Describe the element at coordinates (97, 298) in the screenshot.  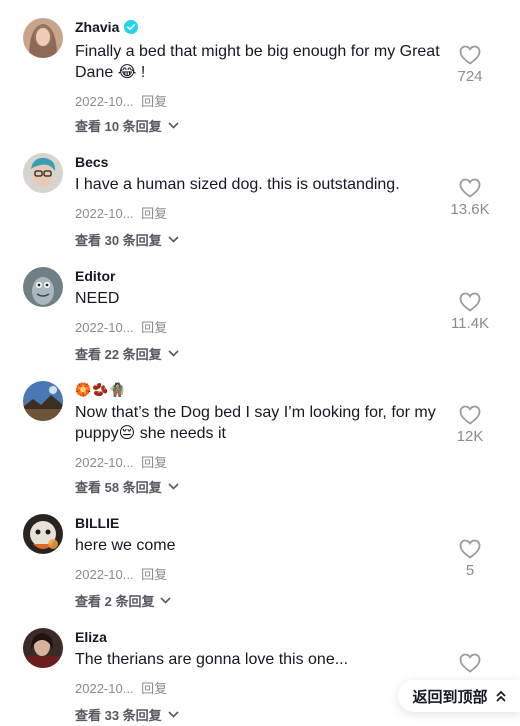
I see `comment-text: NEED` at that location.